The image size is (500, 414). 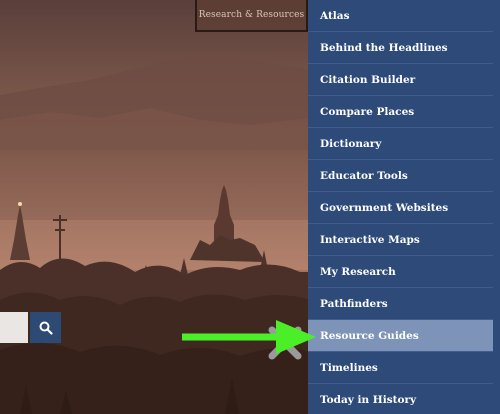 What do you see at coordinates (400, 240) in the screenshot?
I see `menu-item-interactive-maps: Interactive Maps` at bounding box center [400, 240].